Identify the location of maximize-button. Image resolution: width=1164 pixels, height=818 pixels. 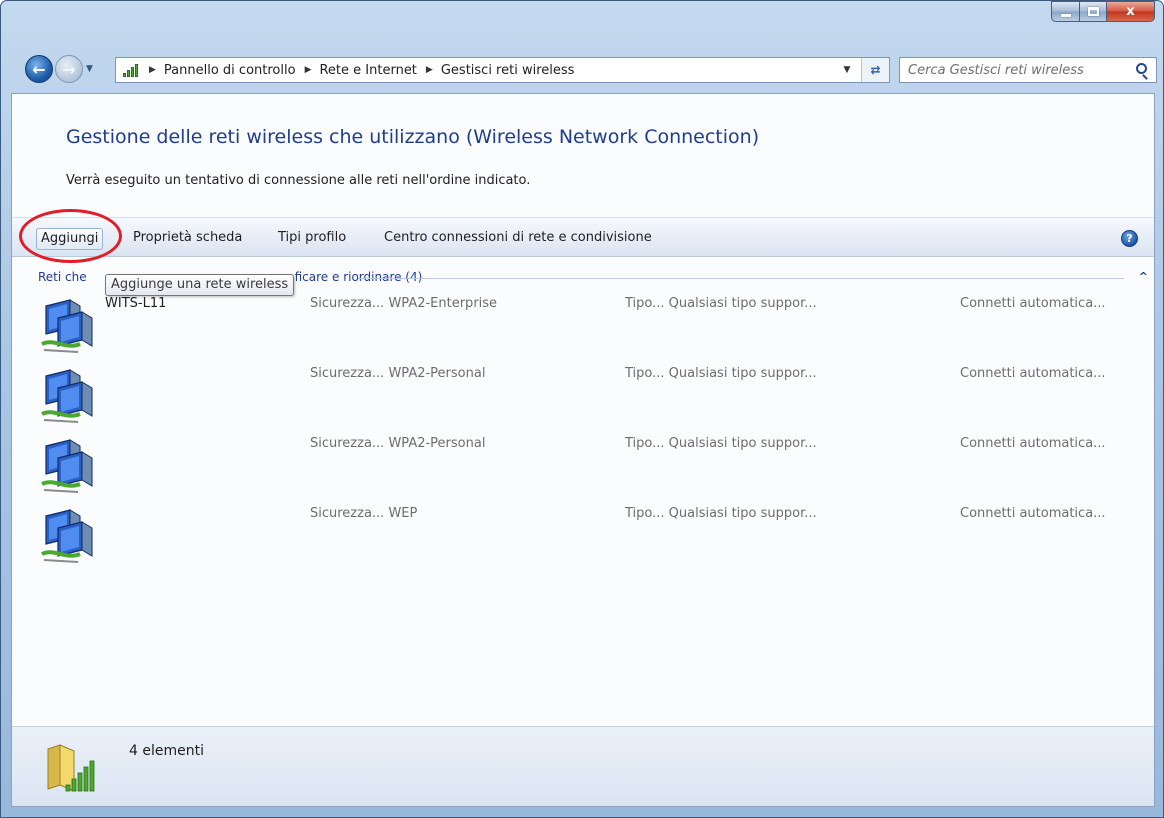
(1093, 11).